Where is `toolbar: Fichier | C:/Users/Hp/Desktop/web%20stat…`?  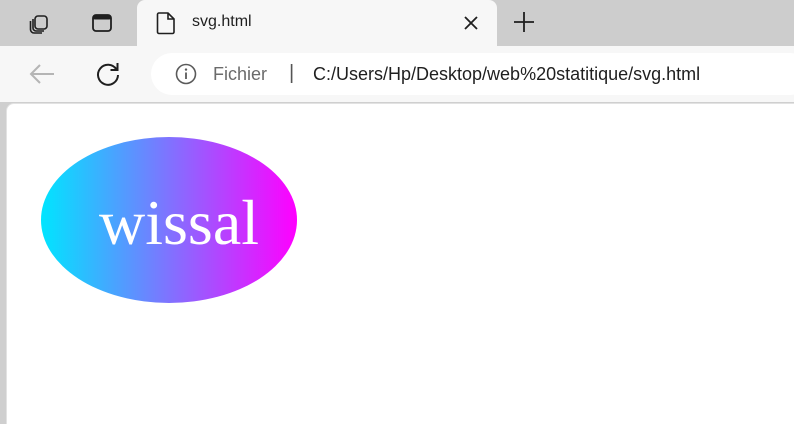
toolbar: Fichier | C:/Users/Hp/Desktop/web%20stat… is located at coordinates (397, 74).